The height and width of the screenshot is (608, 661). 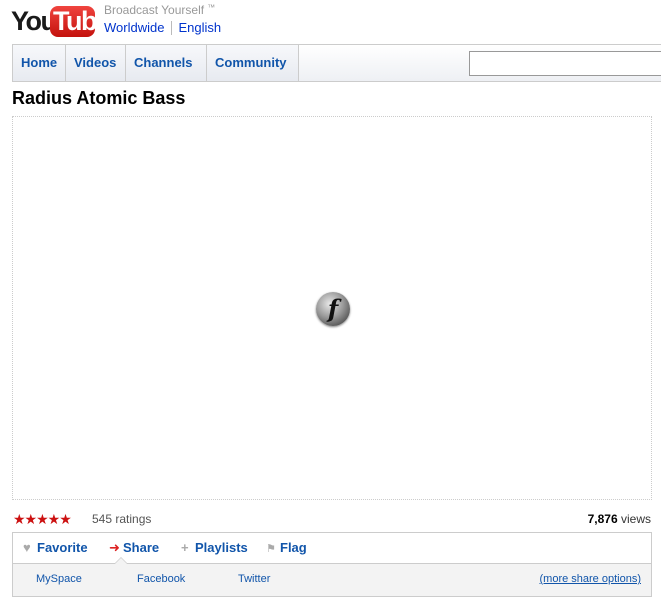 What do you see at coordinates (134, 27) in the screenshot?
I see `region-link: Worldwide` at bounding box center [134, 27].